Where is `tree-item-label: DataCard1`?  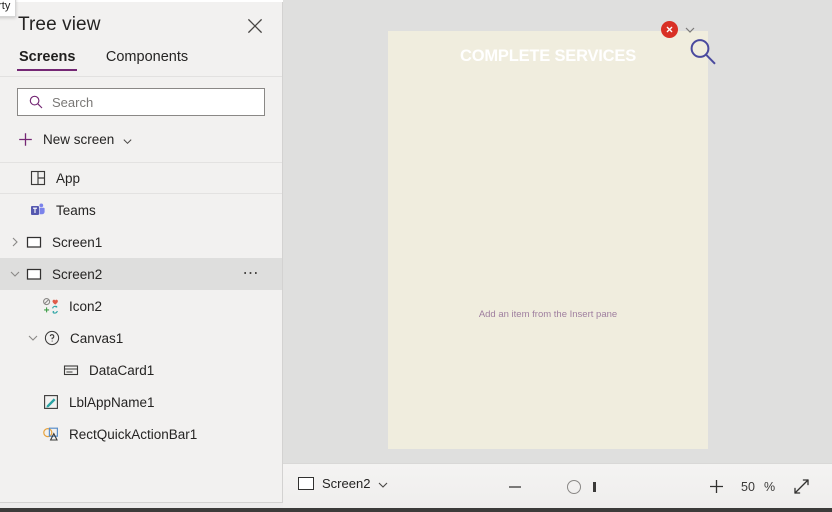
tree-item-label: DataCard1 is located at coordinates (122, 370).